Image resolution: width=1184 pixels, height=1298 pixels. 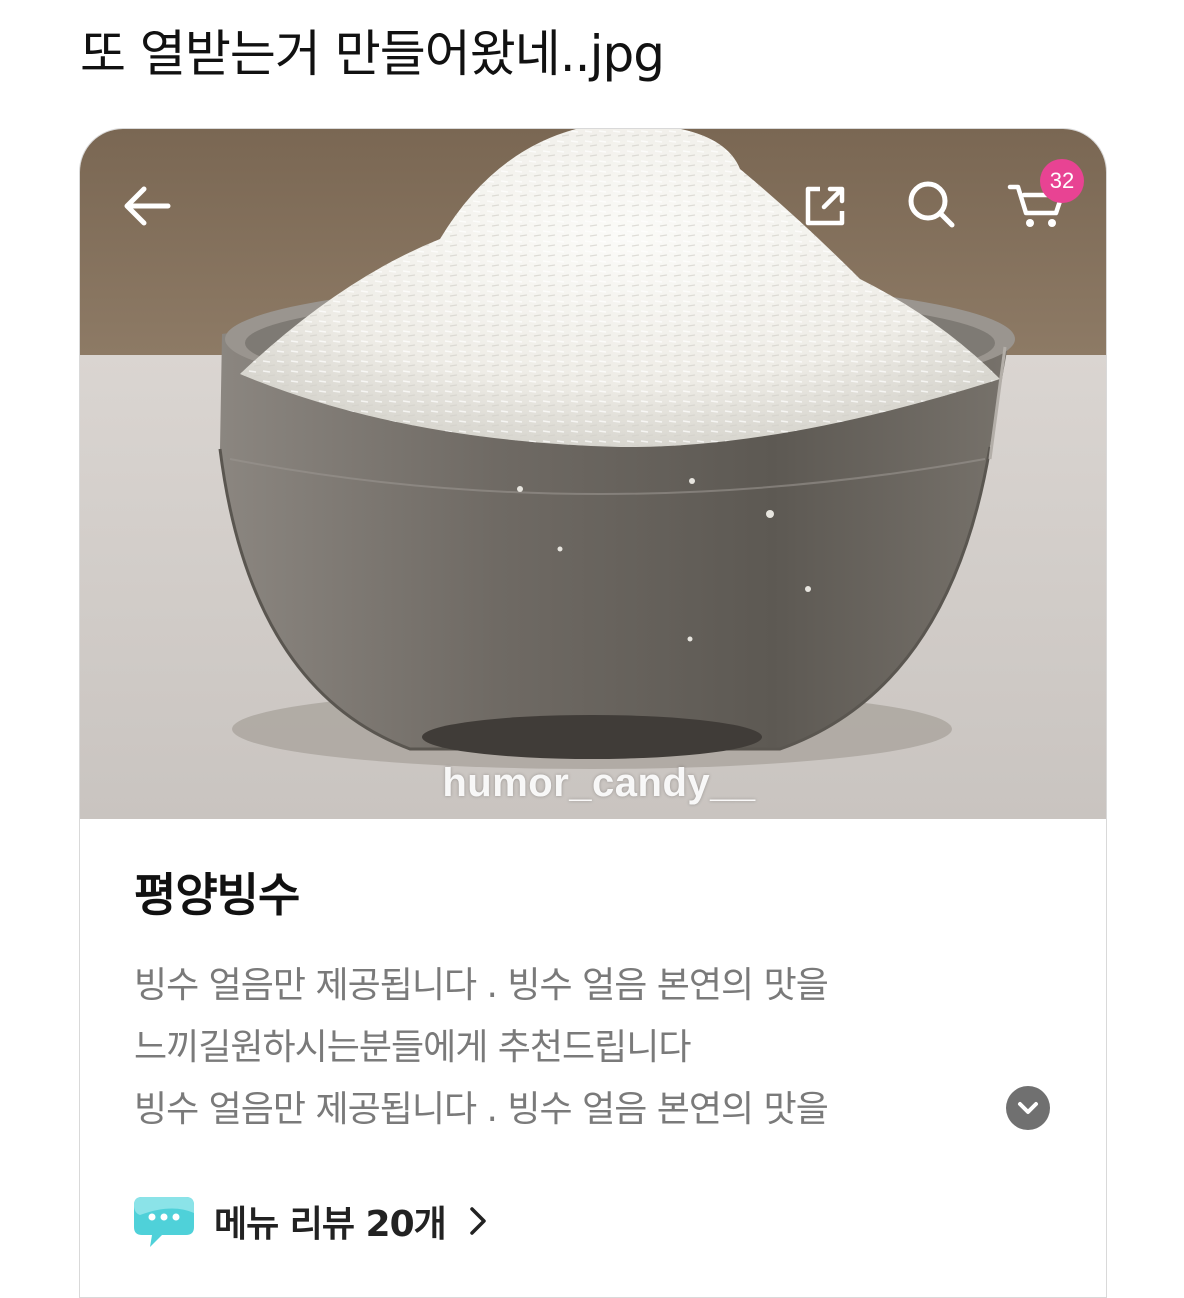 I want to click on watermark-text: humor_candy__, so click(x=599, y=783).